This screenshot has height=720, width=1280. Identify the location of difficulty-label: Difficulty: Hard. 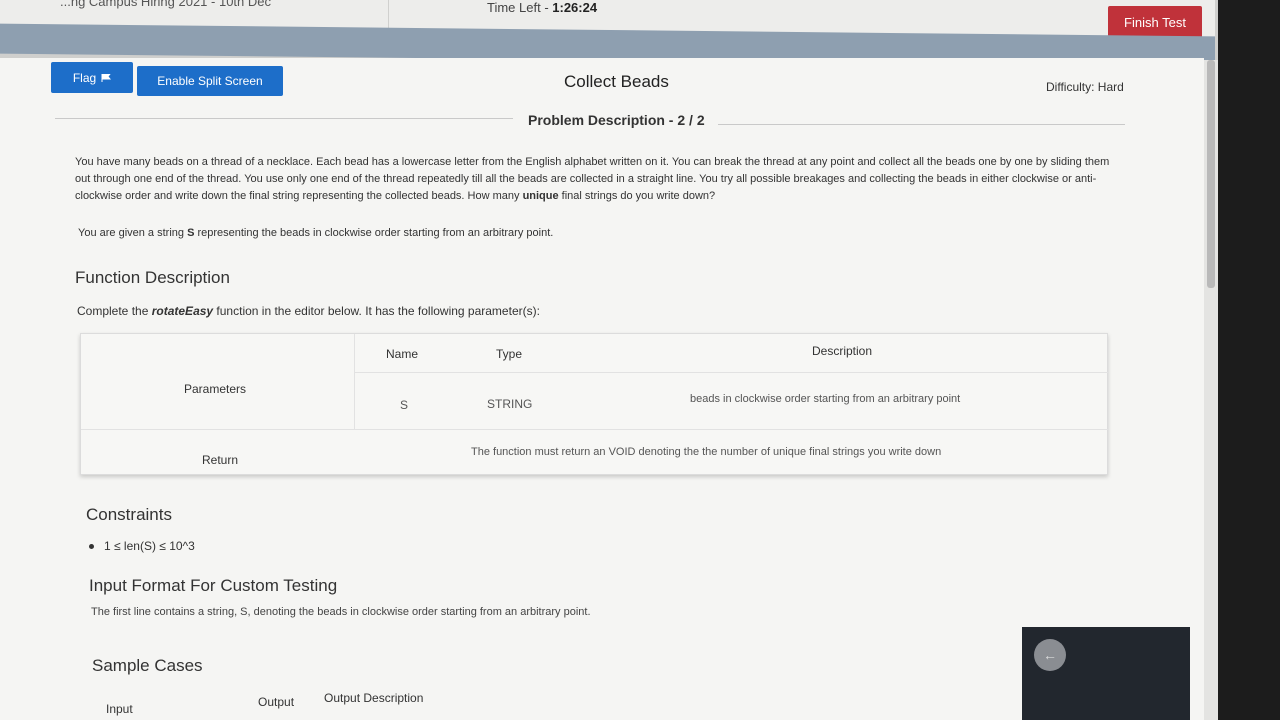
(1085, 87).